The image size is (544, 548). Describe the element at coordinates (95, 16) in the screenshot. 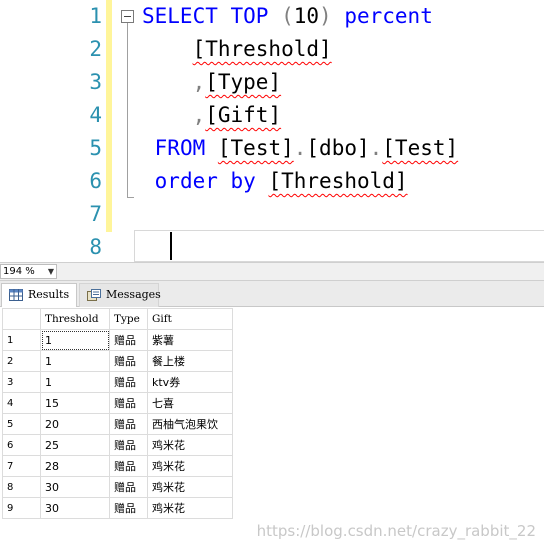

I see `line-number: 1` at that location.